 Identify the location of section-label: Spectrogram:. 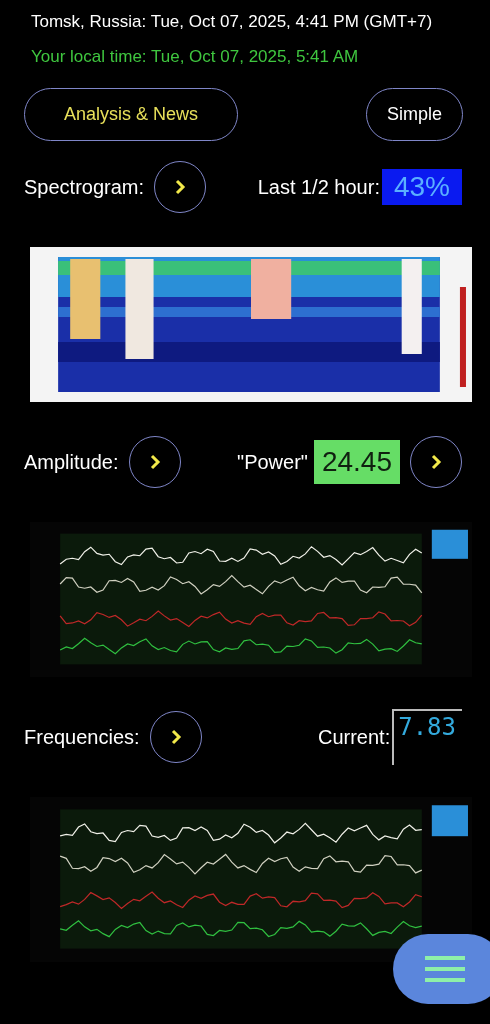
(84, 187).